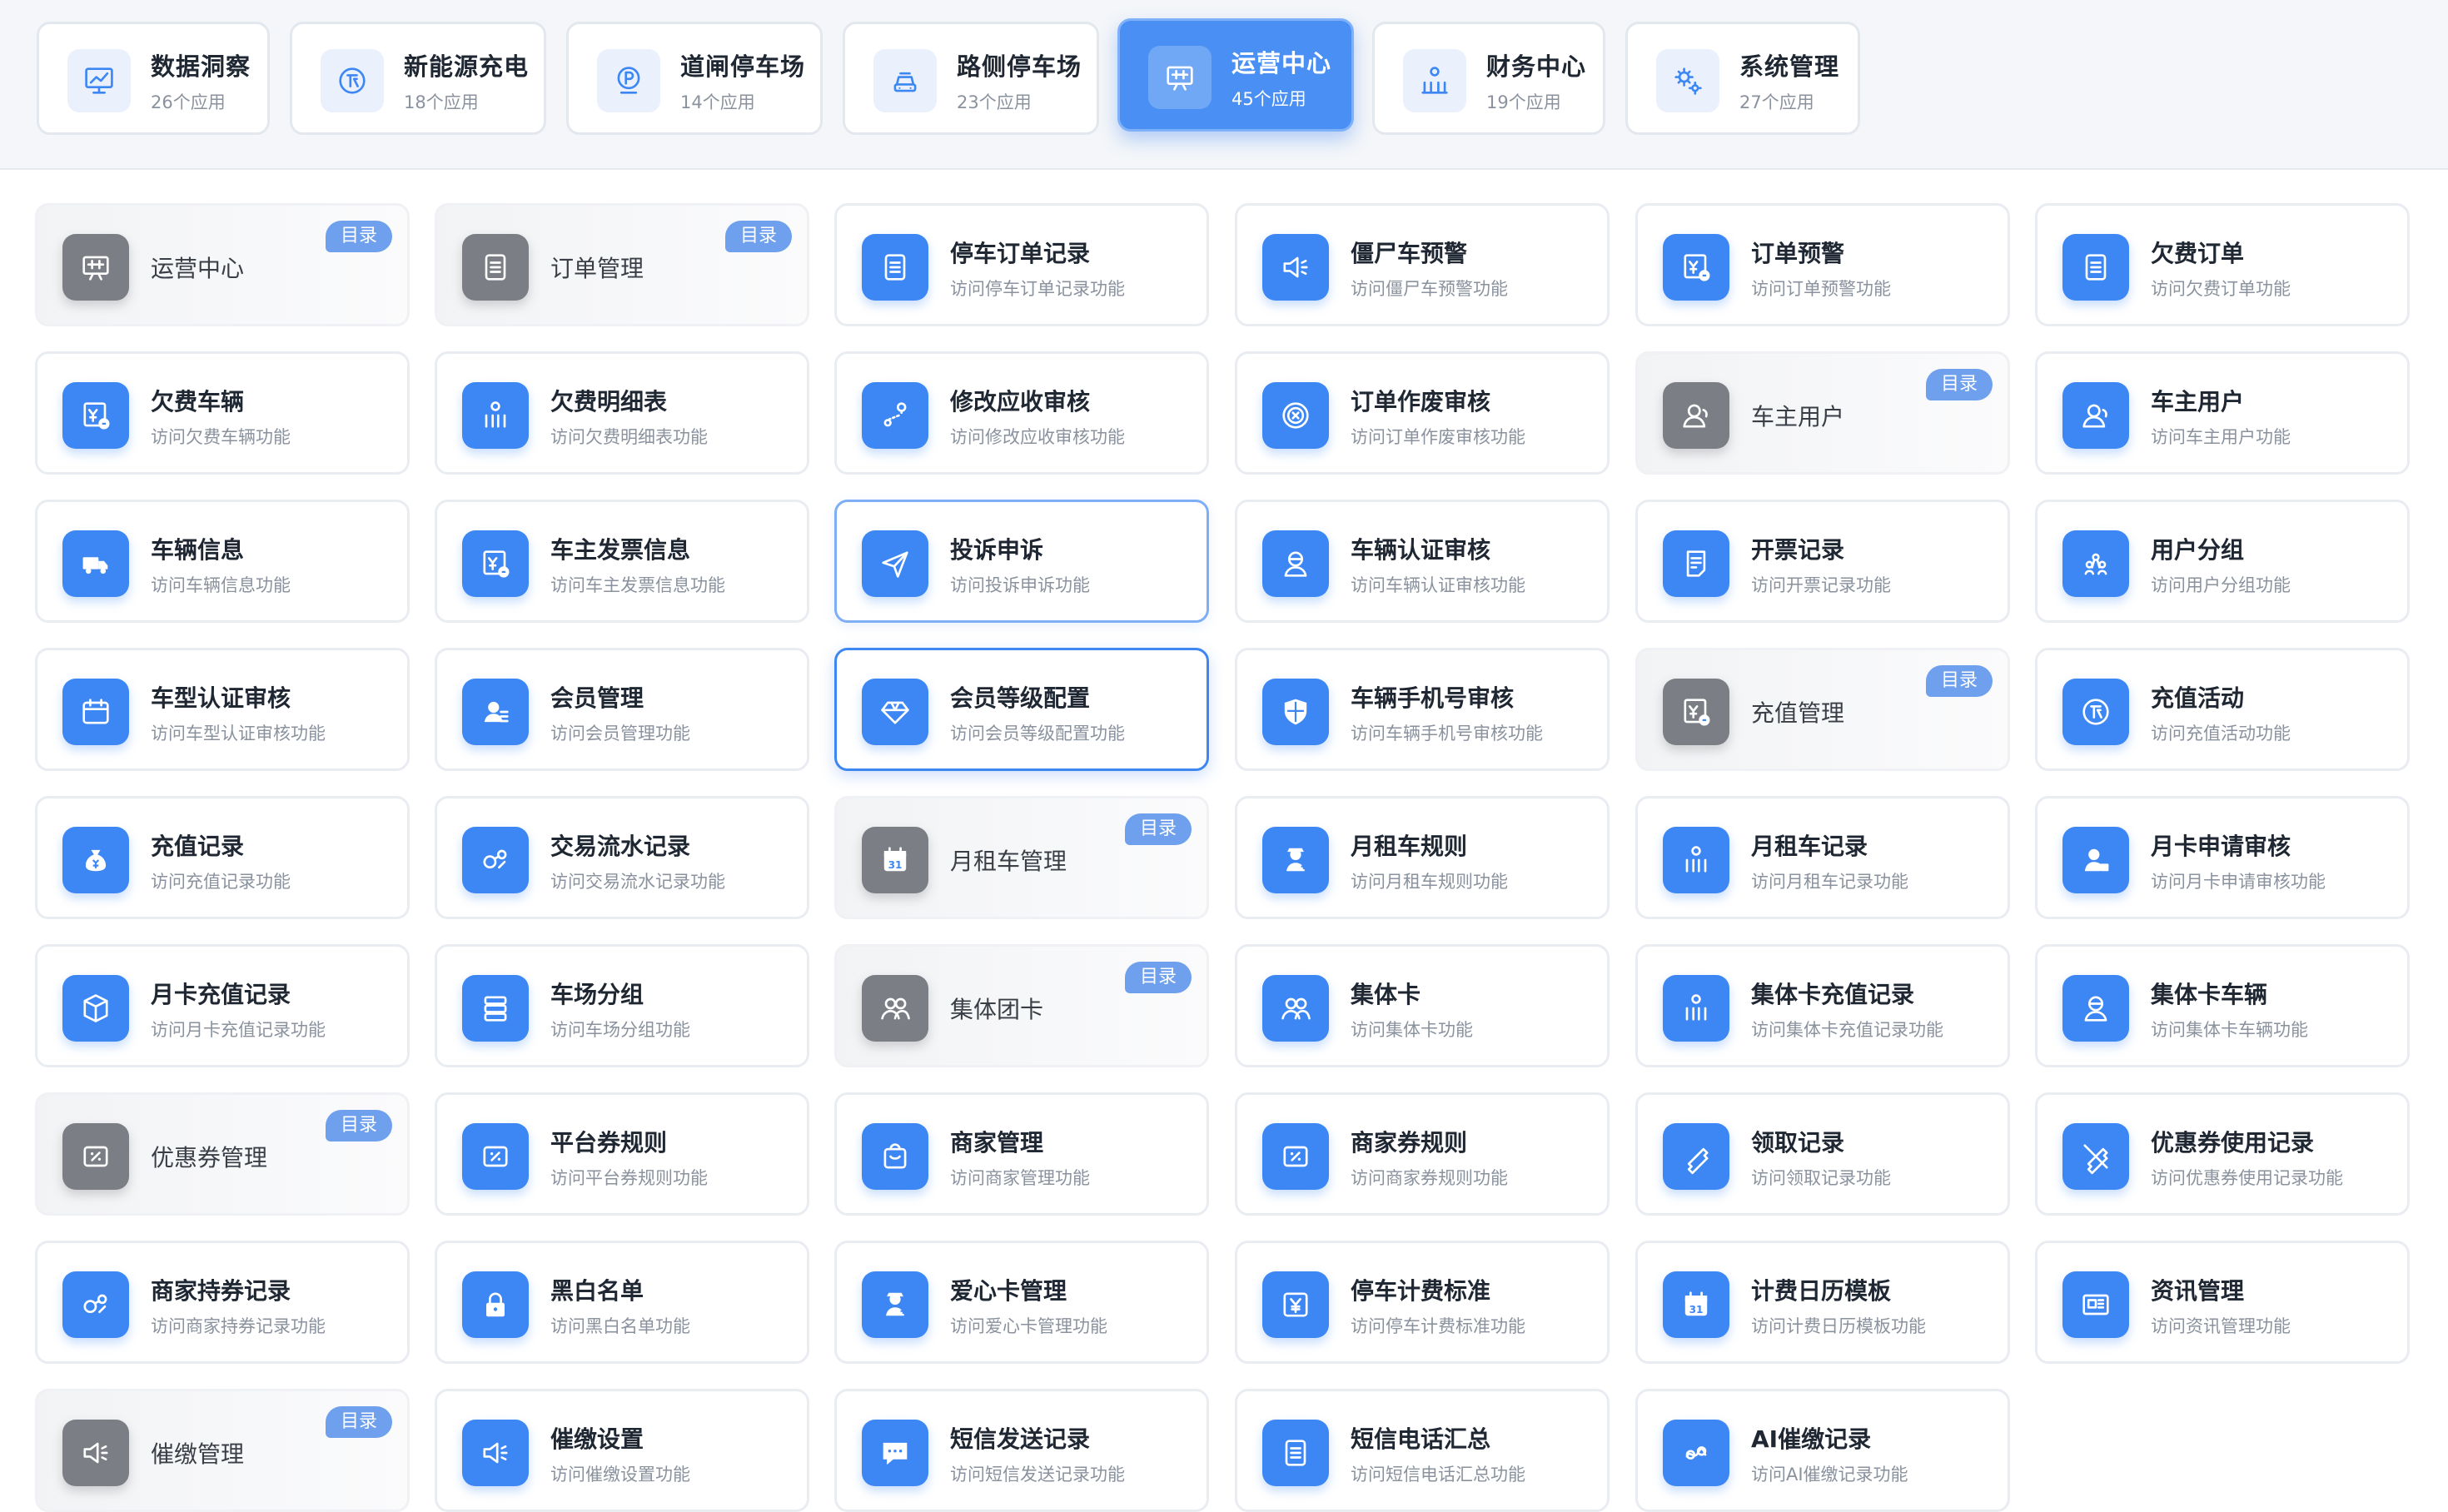 This screenshot has height=1512, width=2448. What do you see at coordinates (622, 1451) in the screenshot?
I see `app-card: 催缴设置 访问催缴设置功能` at bounding box center [622, 1451].